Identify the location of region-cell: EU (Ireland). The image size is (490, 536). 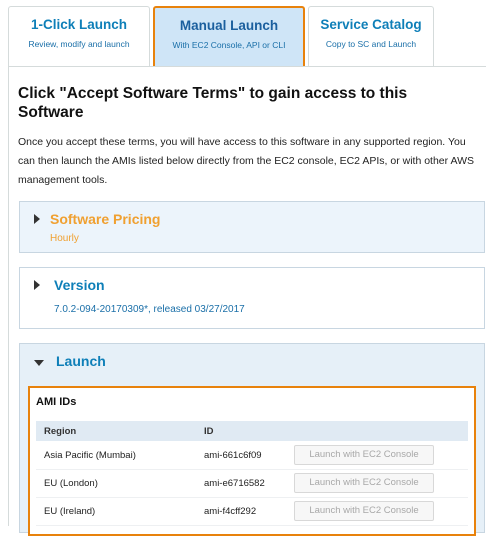
(70, 511).